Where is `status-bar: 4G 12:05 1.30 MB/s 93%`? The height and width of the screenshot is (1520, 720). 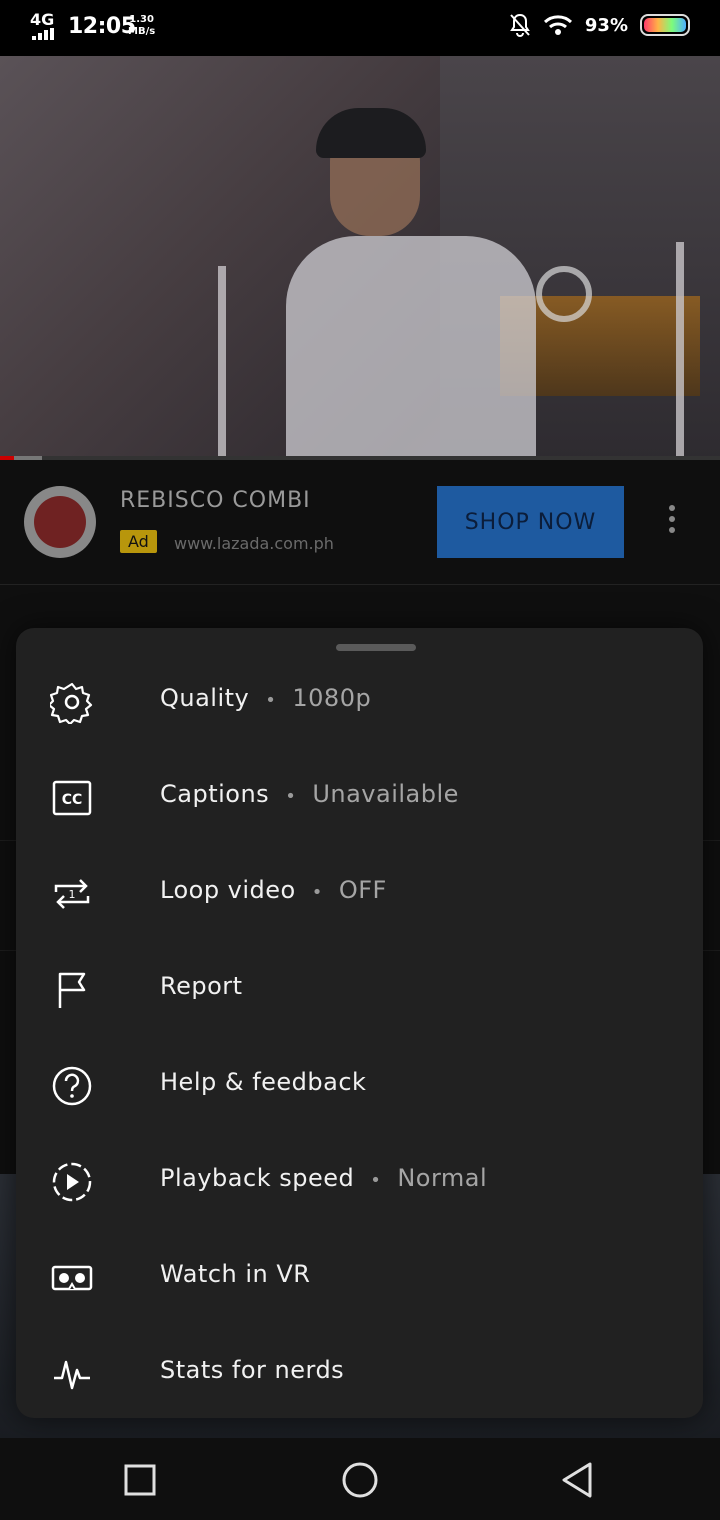 status-bar: 4G 12:05 1.30 MB/s 93% is located at coordinates (360, 28).